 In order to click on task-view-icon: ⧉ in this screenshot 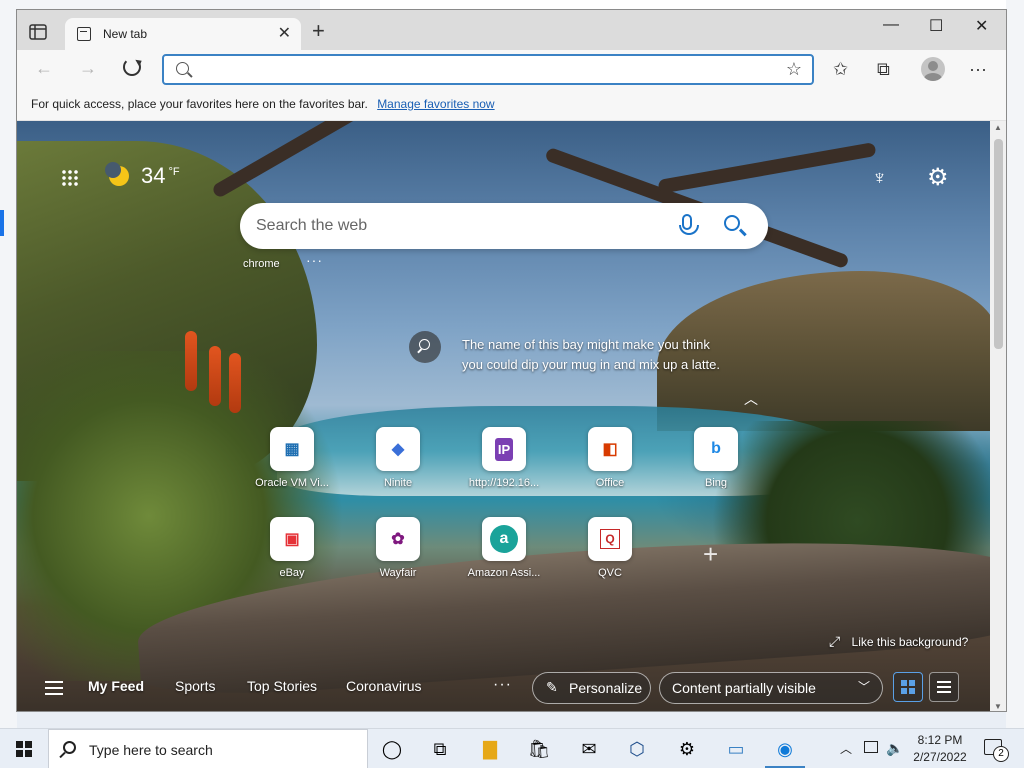, I will do `click(440, 749)`.